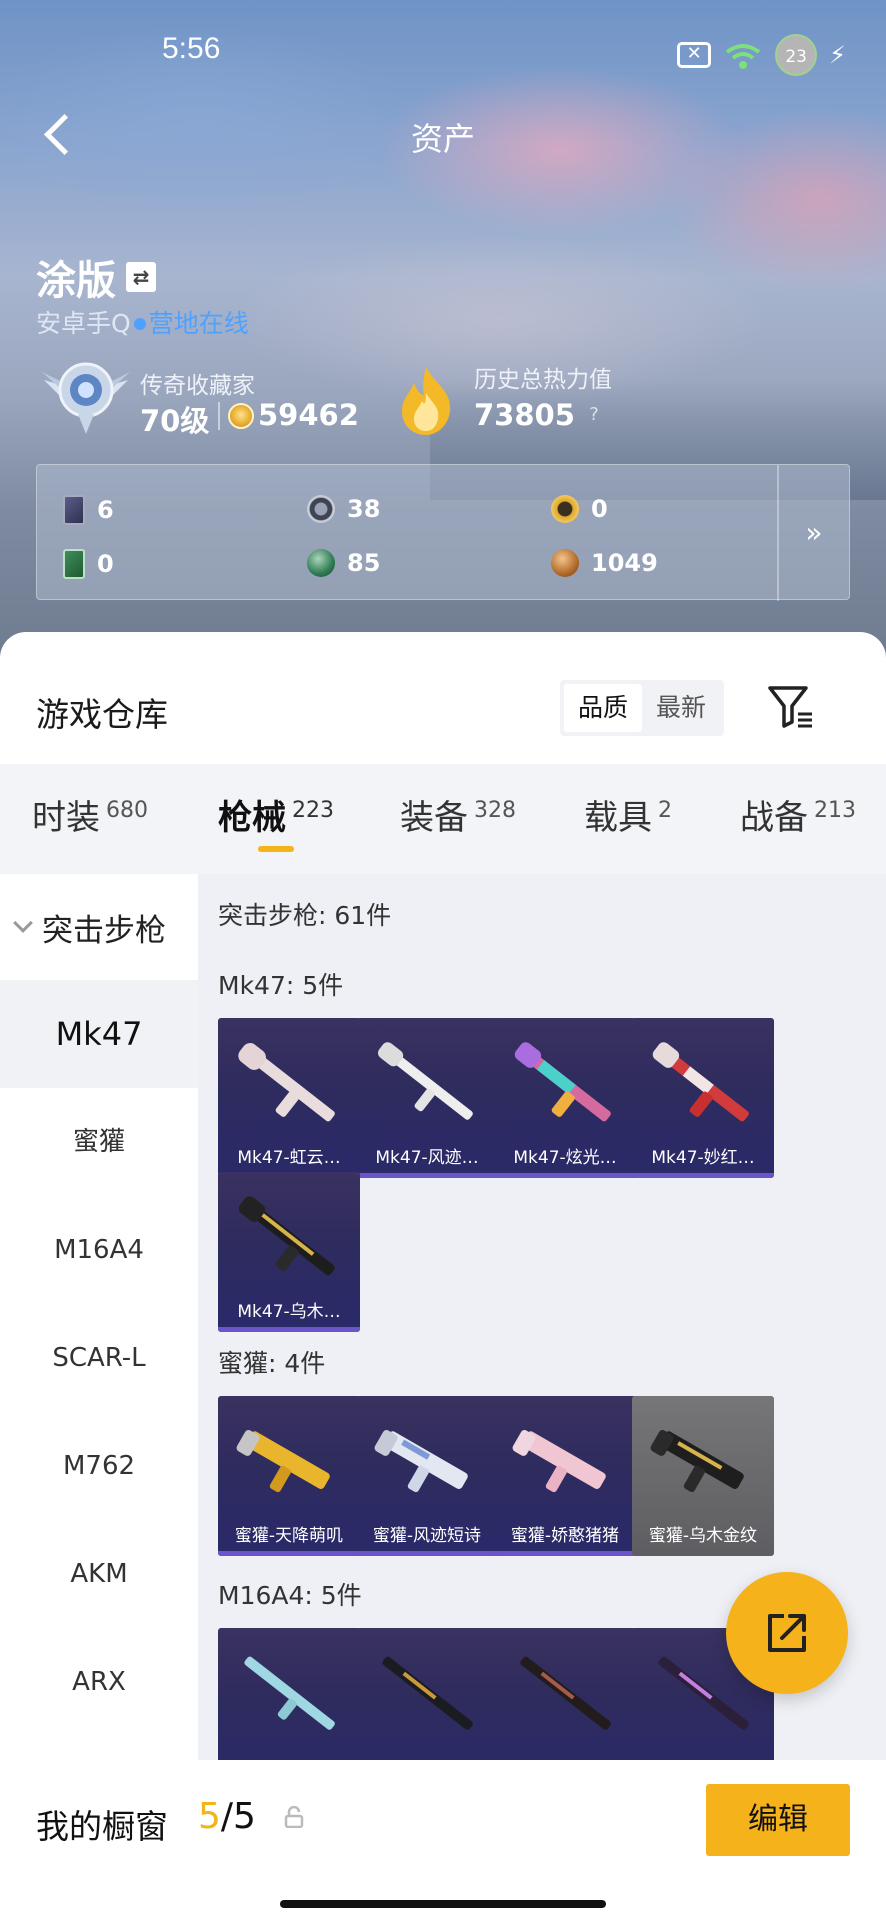 This screenshot has width=886, height=1920. What do you see at coordinates (76, 281) in the screenshot?
I see `user-name: 涂版` at bounding box center [76, 281].